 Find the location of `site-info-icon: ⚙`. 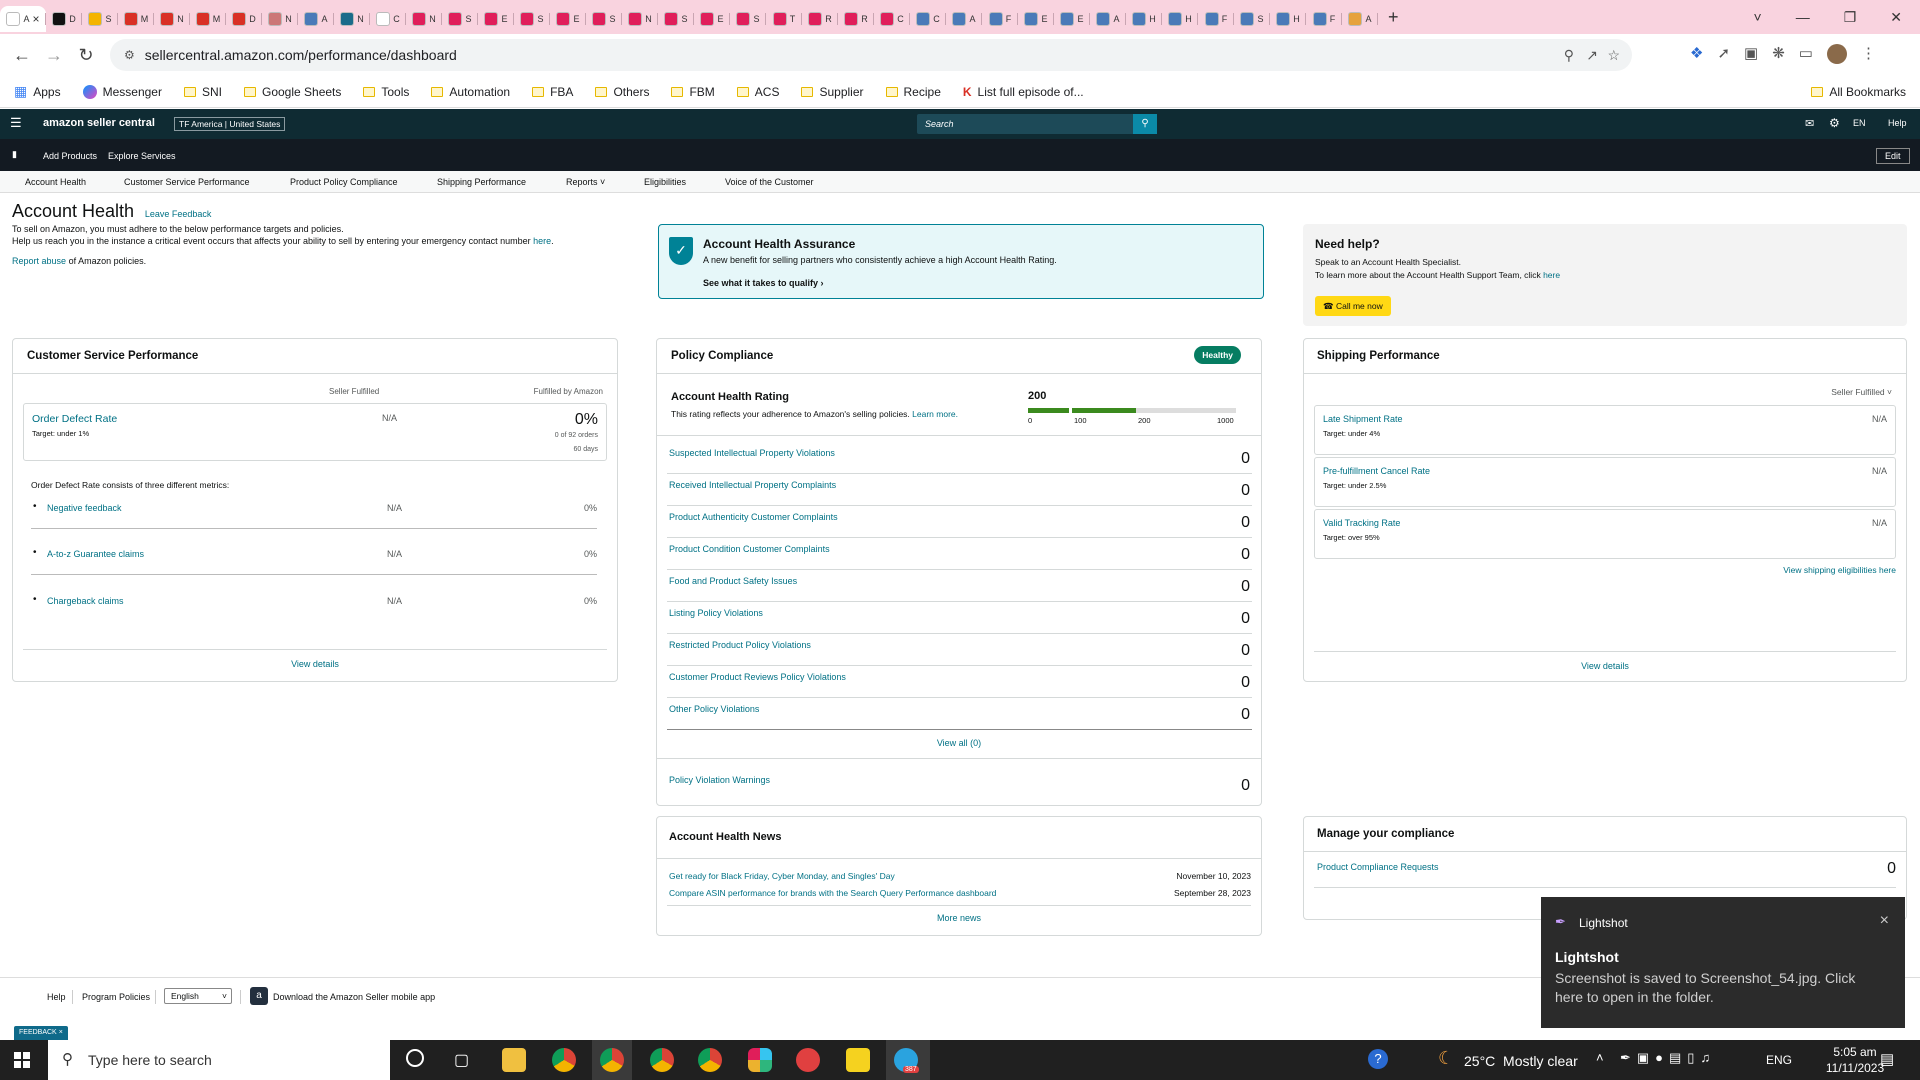

site-info-icon: ⚙ is located at coordinates (129, 55).